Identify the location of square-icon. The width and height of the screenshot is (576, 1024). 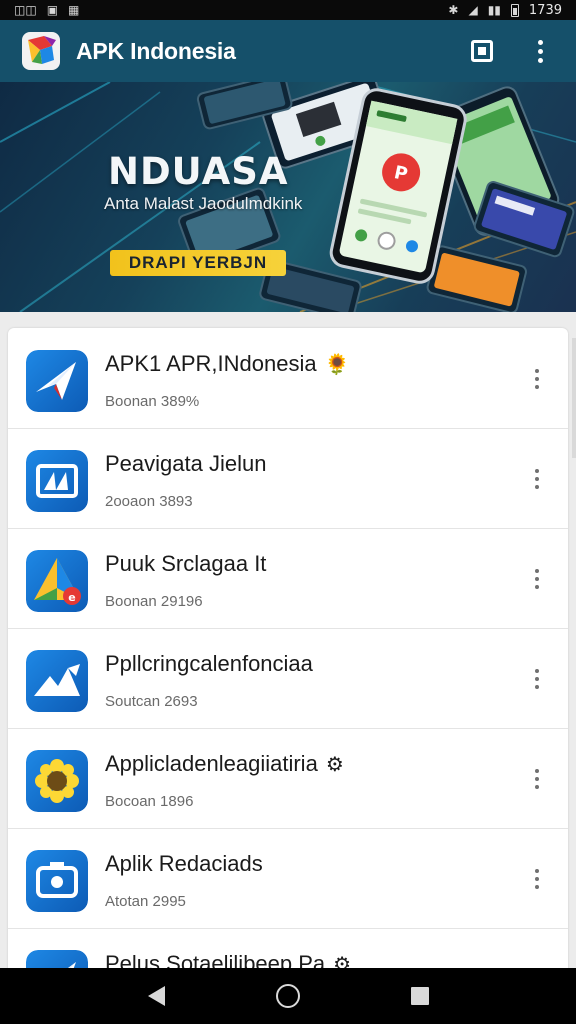
(482, 51).